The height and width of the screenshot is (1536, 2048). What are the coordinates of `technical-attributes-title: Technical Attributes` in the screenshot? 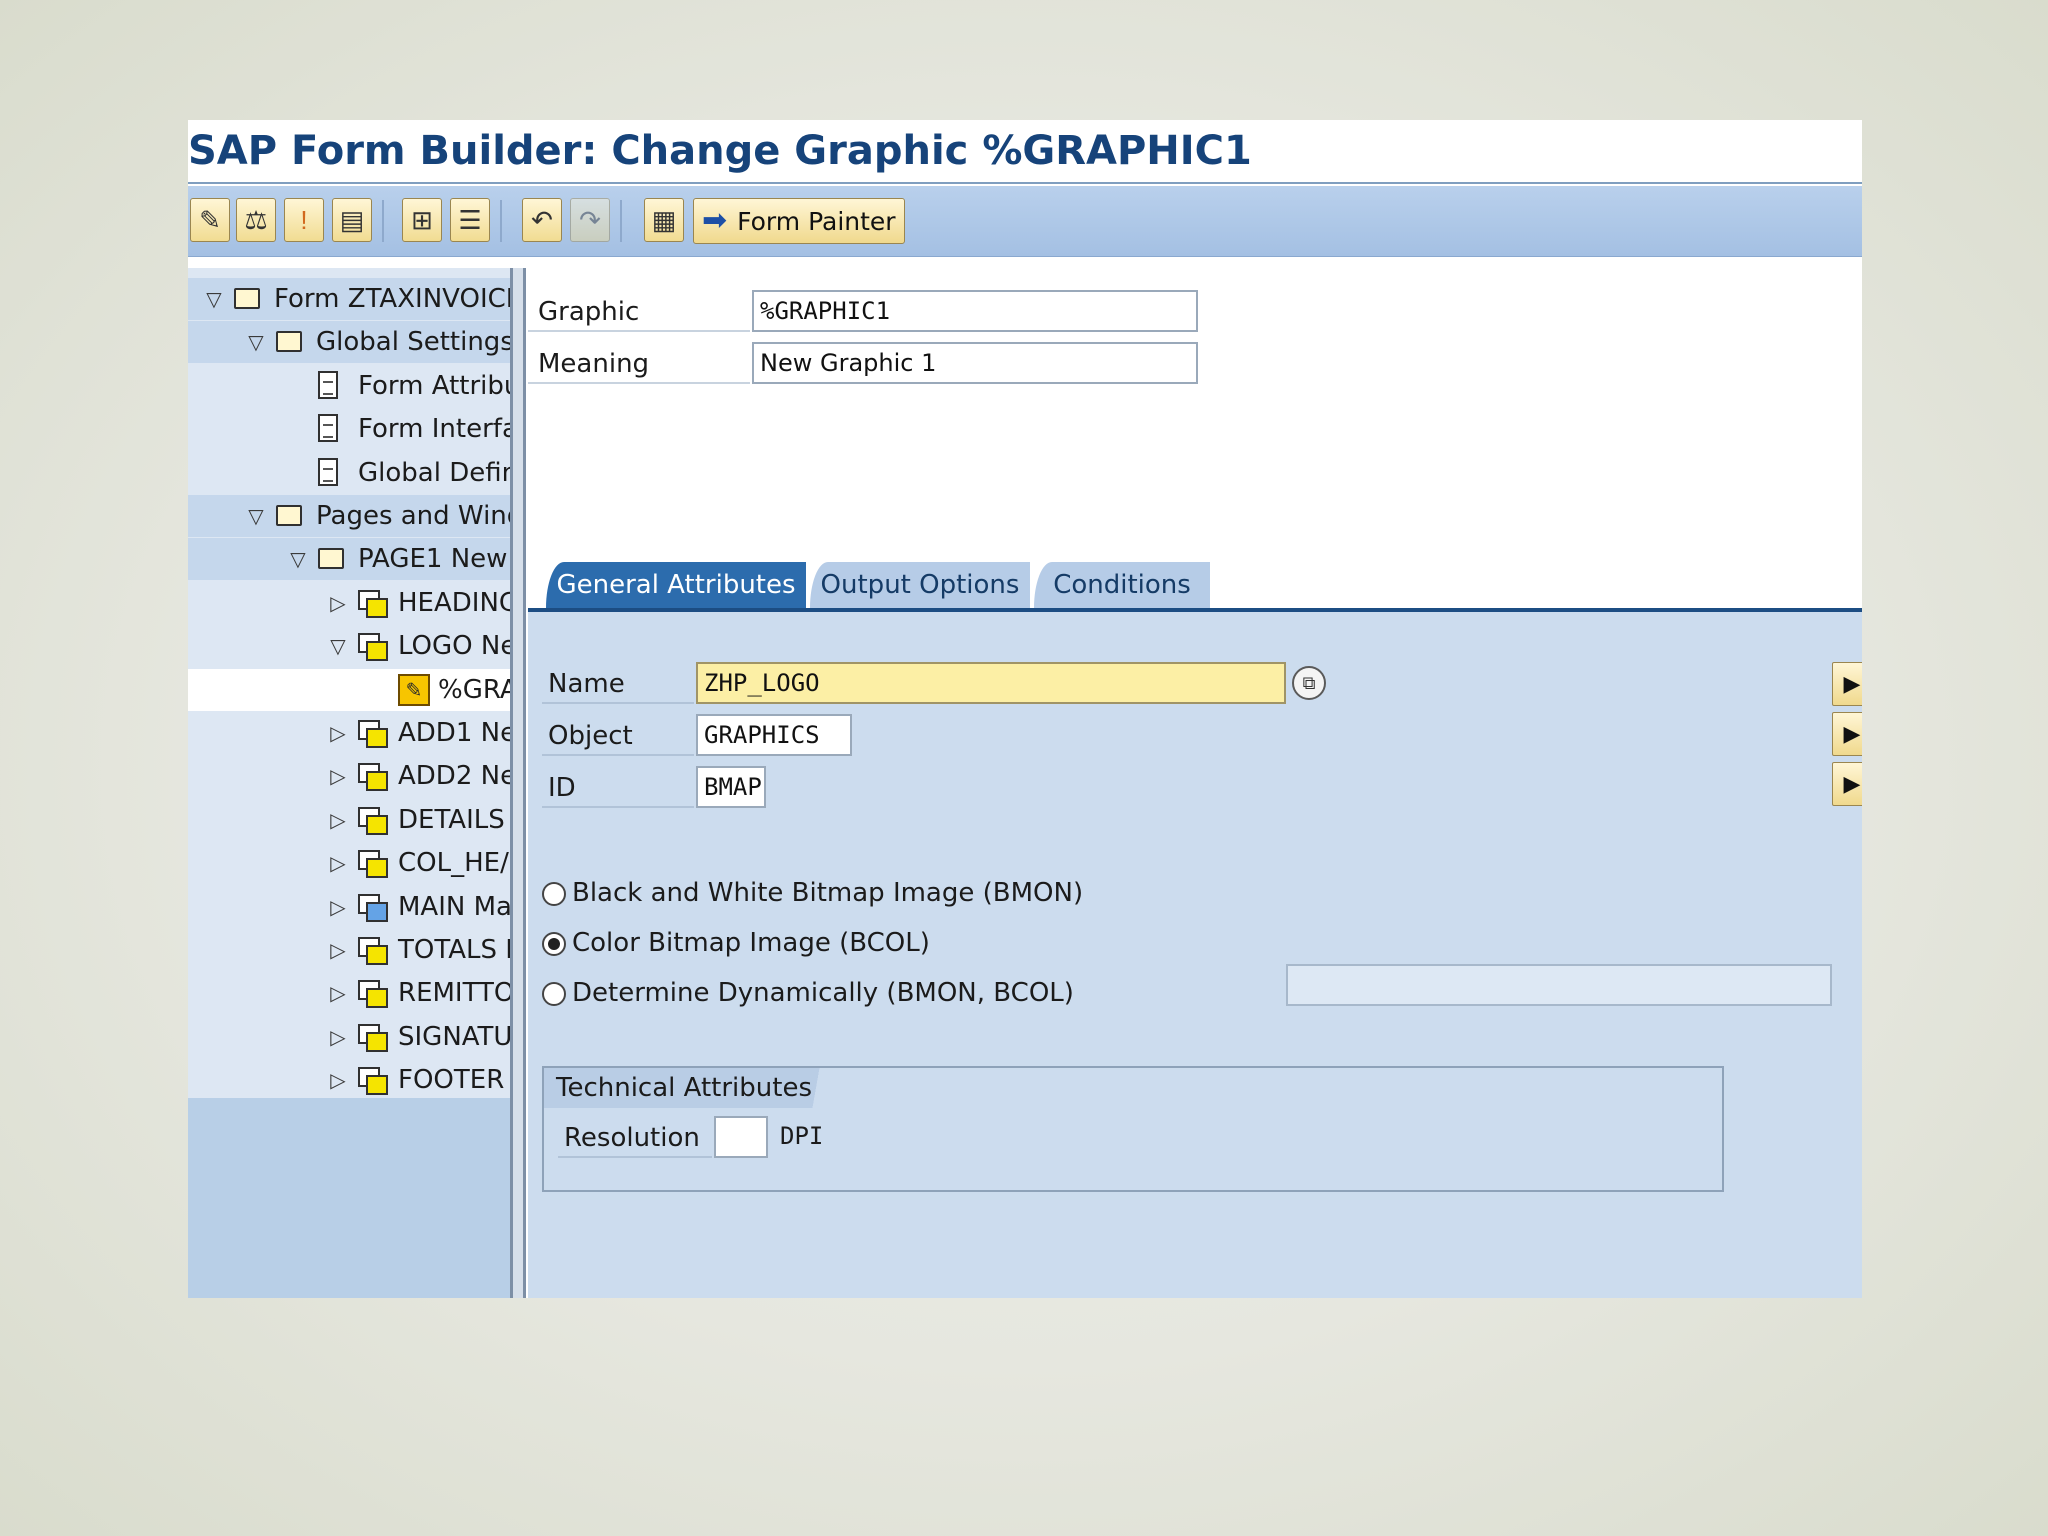 It's located at (697, 1088).